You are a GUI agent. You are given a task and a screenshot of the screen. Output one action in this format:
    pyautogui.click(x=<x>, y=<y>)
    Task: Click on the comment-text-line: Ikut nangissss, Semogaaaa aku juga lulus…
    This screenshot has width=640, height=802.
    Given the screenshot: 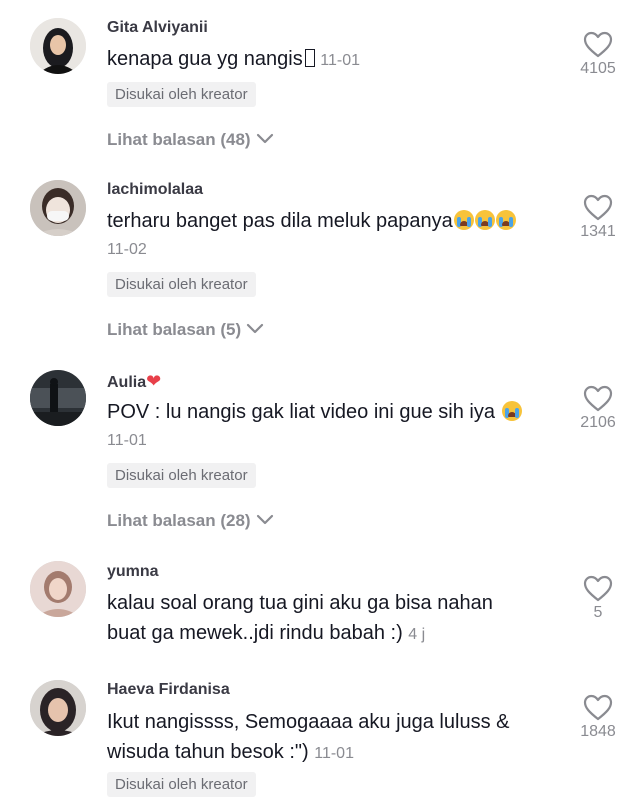 What is the action you would take?
    pyautogui.click(x=308, y=722)
    